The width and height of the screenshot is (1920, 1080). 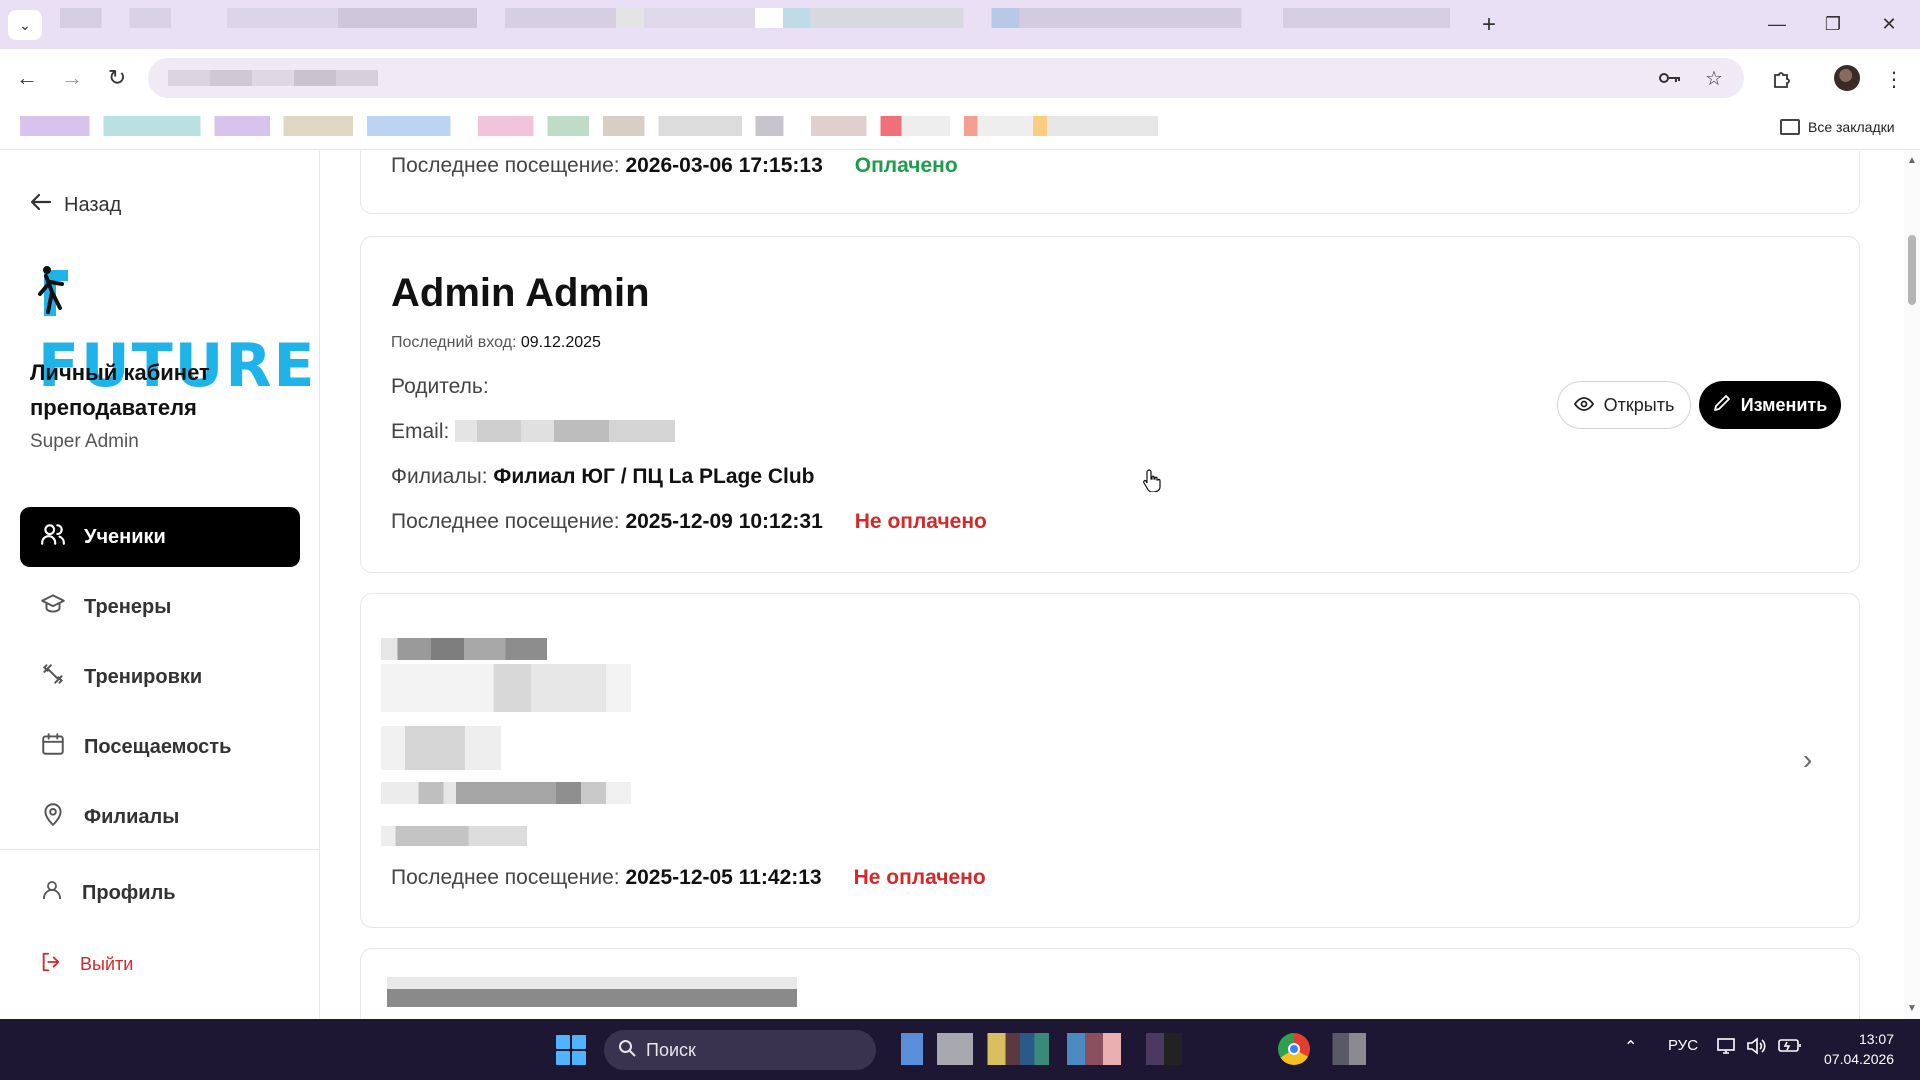 I want to click on chevron-right-icon: ›, so click(x=1807, y=760).